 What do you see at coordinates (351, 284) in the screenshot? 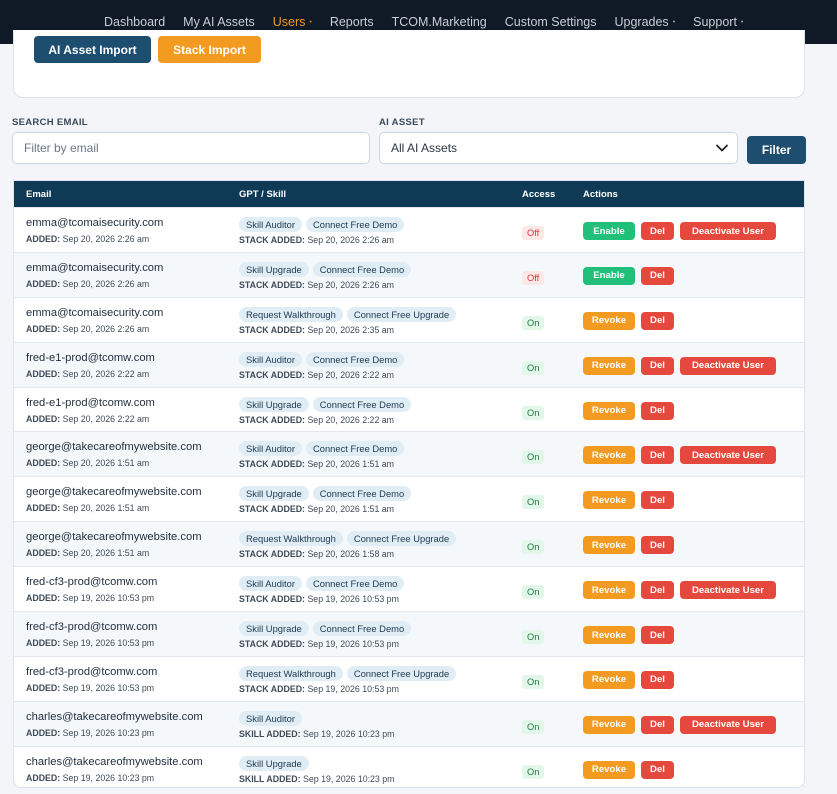
I see `stack-added-value: Sep 20, 2026 2:26 am` at bounding box center [351, 284].